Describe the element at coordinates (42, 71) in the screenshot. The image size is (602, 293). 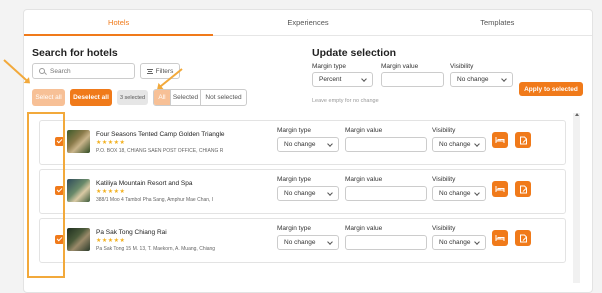
I see `search-icon` at that location.